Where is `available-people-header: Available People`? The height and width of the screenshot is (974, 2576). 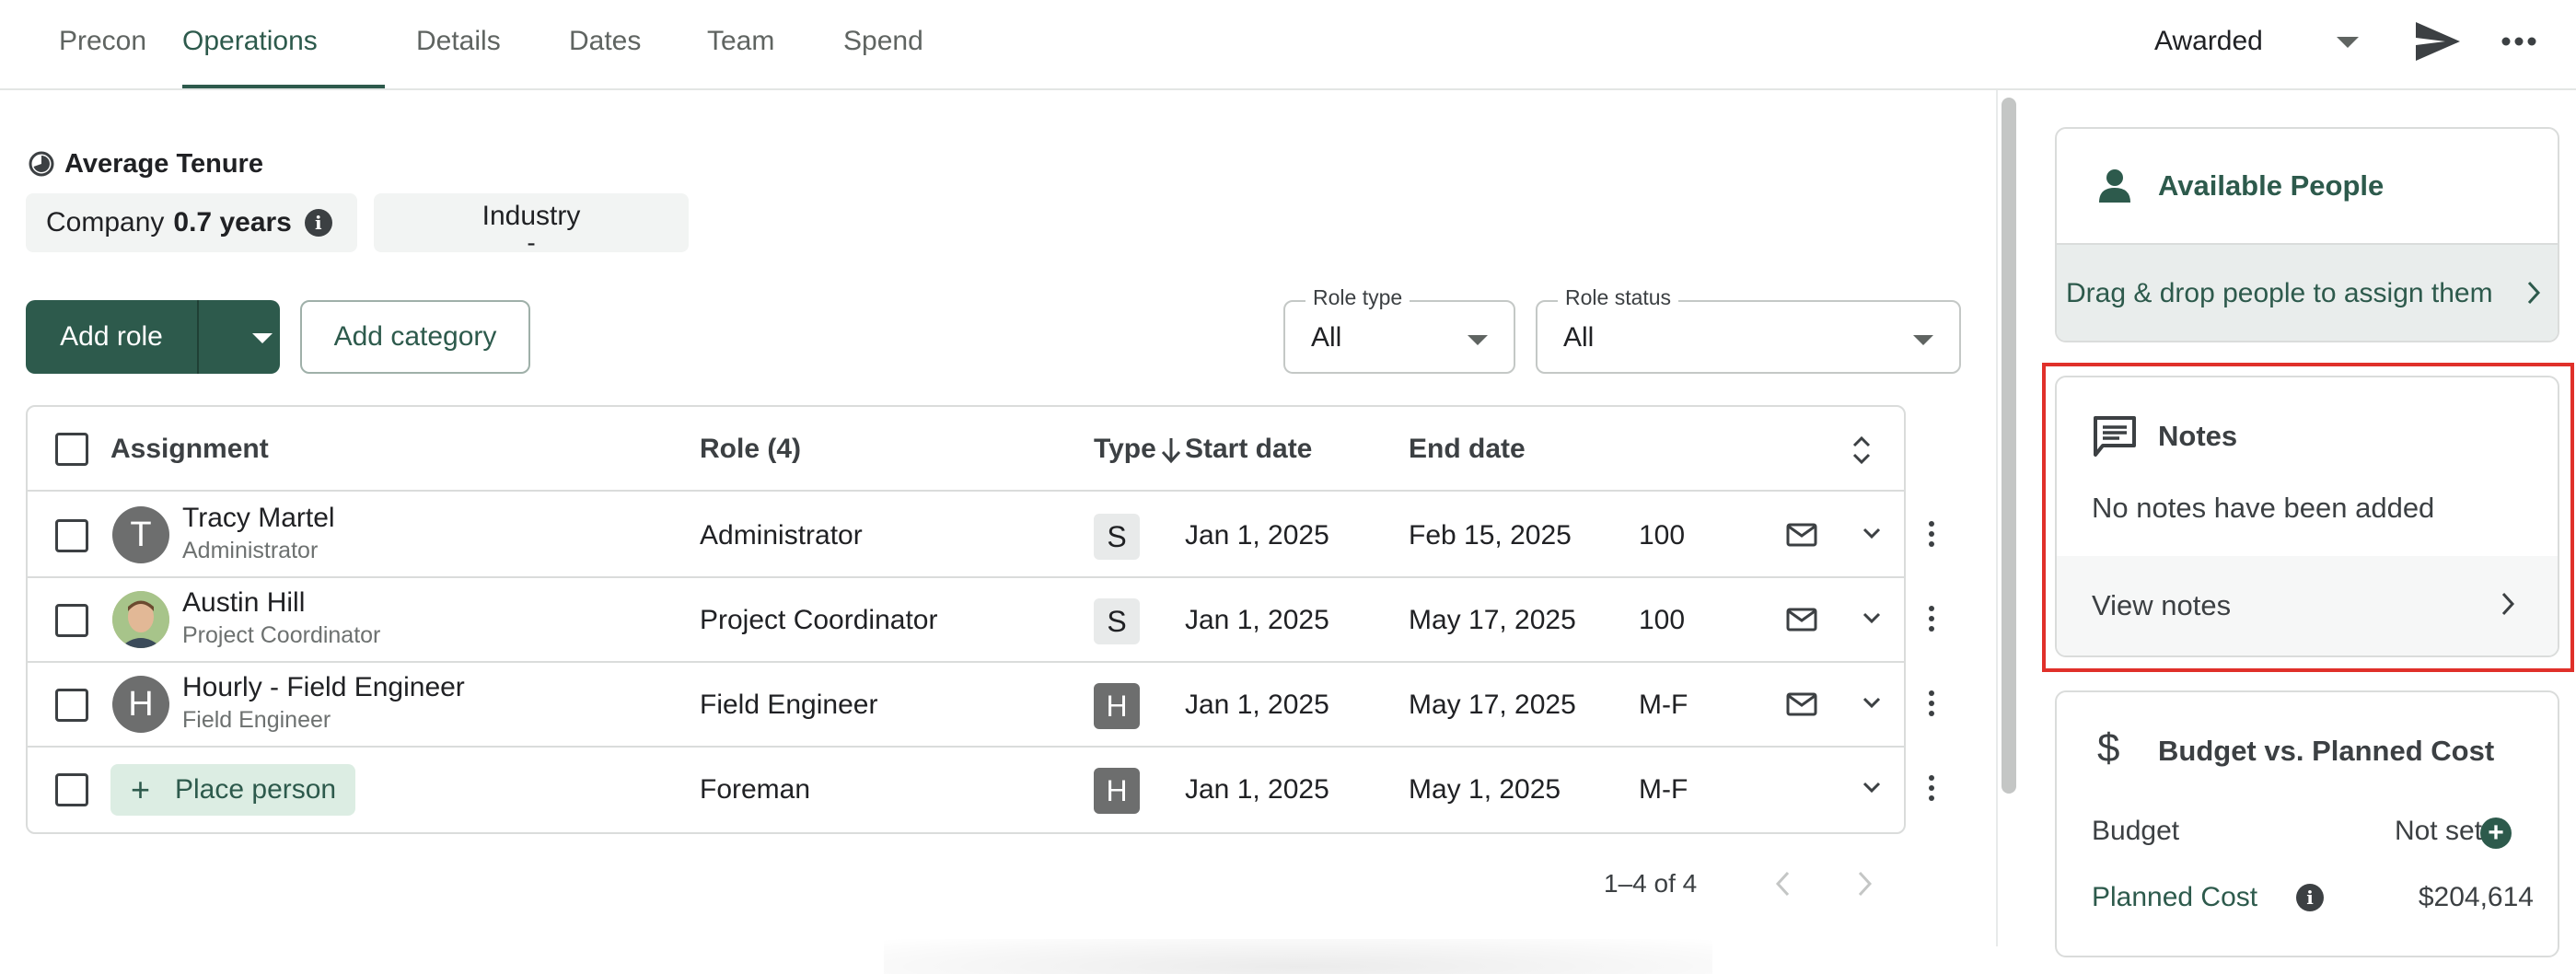
available-people-header: Available People is located at coordinates (2307, 186).